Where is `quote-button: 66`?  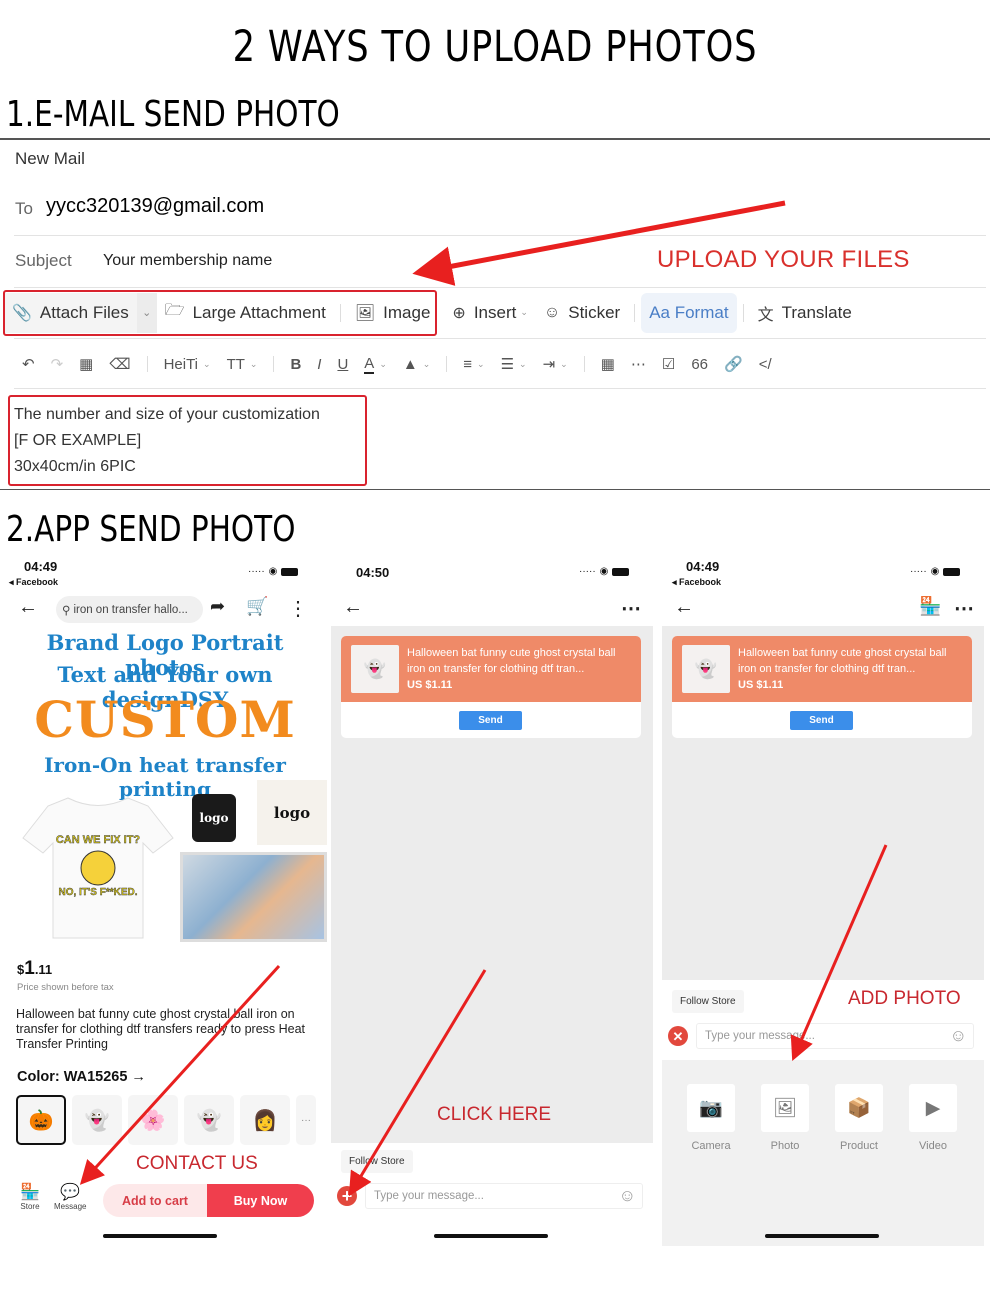
quote-button: 66 is located at coordinates (699, 364).